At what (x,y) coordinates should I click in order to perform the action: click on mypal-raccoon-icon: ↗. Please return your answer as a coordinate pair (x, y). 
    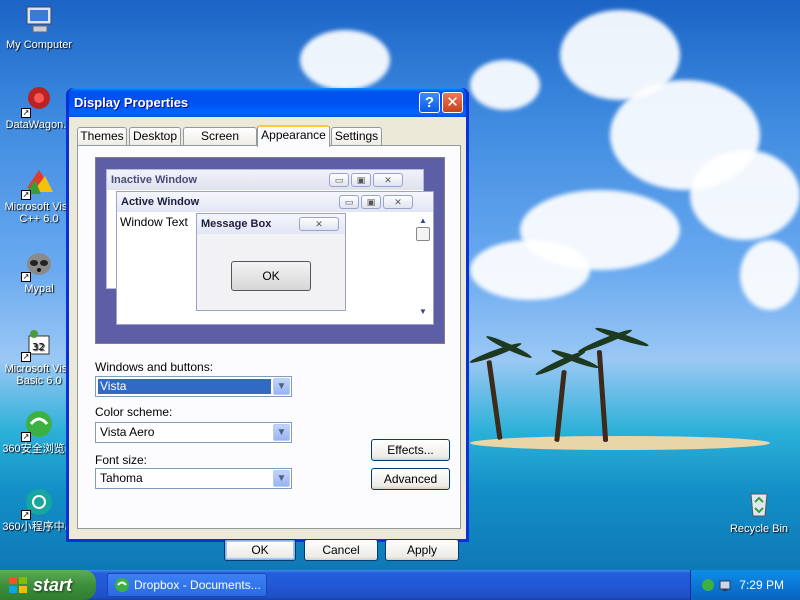
    Looking at the image, I should click on (38, 265).